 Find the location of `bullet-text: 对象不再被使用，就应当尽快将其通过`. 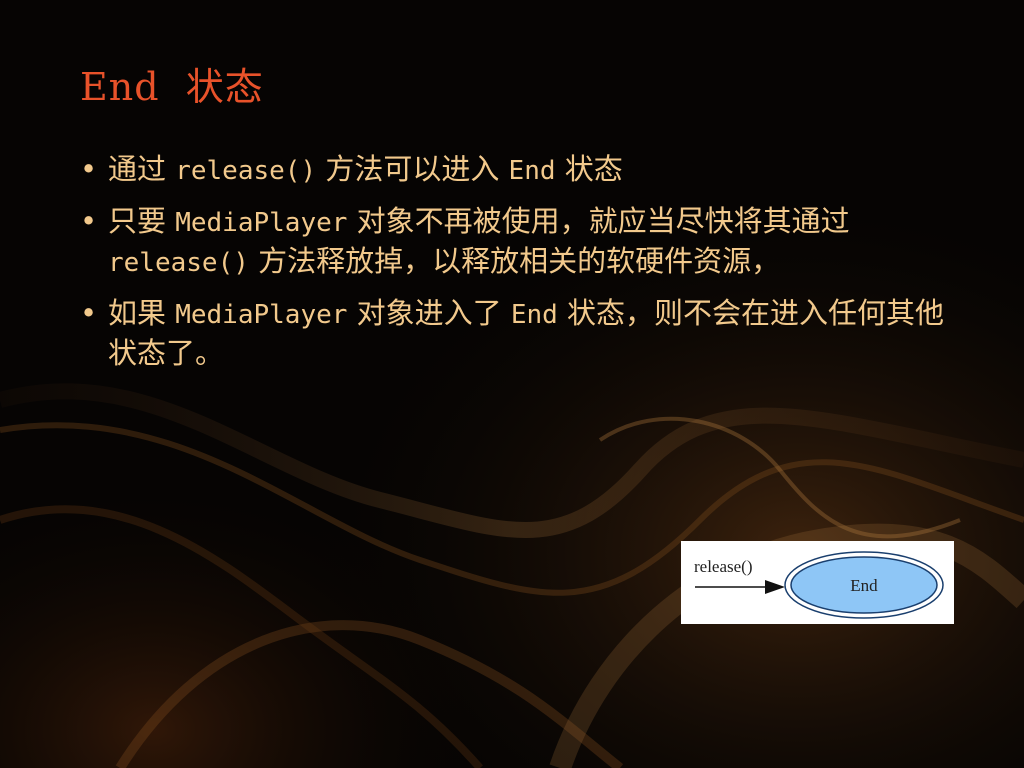

bullet-text: 对象不再被使用，就应当尽快将其通过 is located at coordinates (598, 221).